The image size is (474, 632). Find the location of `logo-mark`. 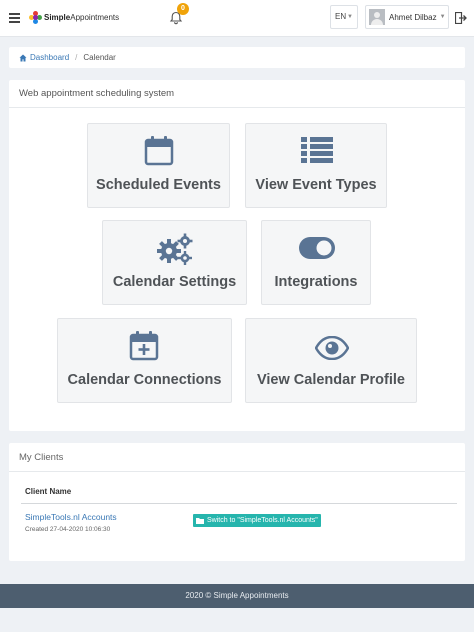

logo-mark is located at coordinates (35, 17).